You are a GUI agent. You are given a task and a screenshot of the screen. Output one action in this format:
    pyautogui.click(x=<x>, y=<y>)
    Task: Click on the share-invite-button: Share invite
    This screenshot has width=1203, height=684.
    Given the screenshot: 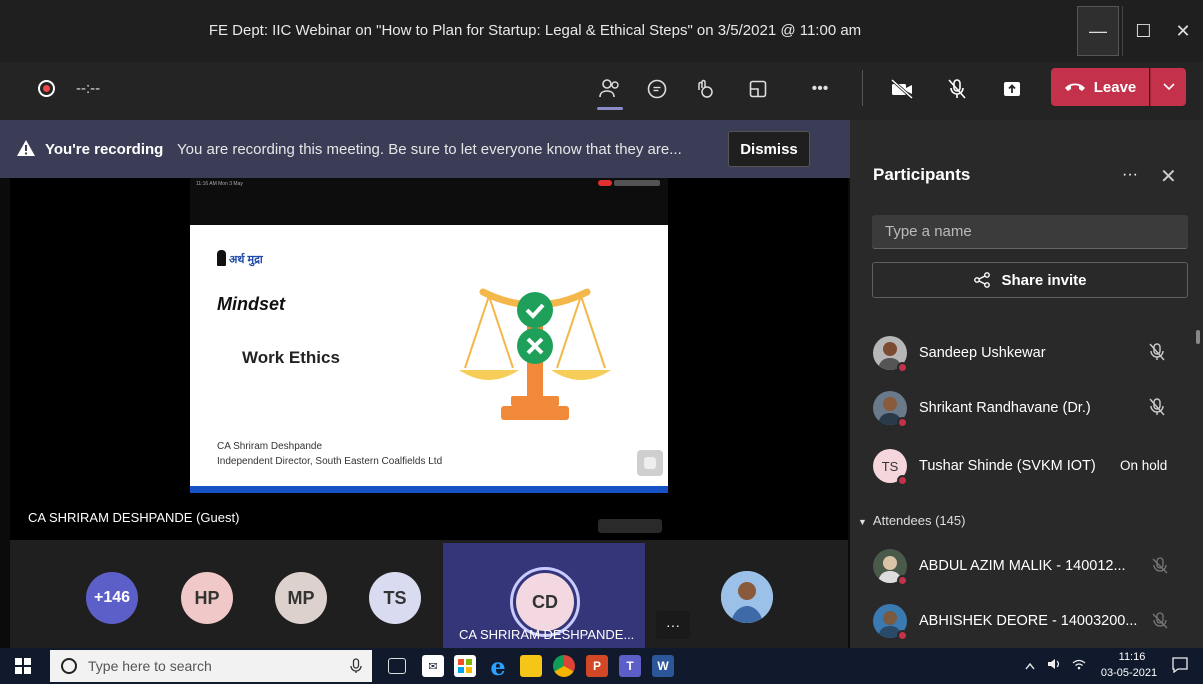 What is the action you would take?
    pyautogui.click(x=1030, y=280)
    